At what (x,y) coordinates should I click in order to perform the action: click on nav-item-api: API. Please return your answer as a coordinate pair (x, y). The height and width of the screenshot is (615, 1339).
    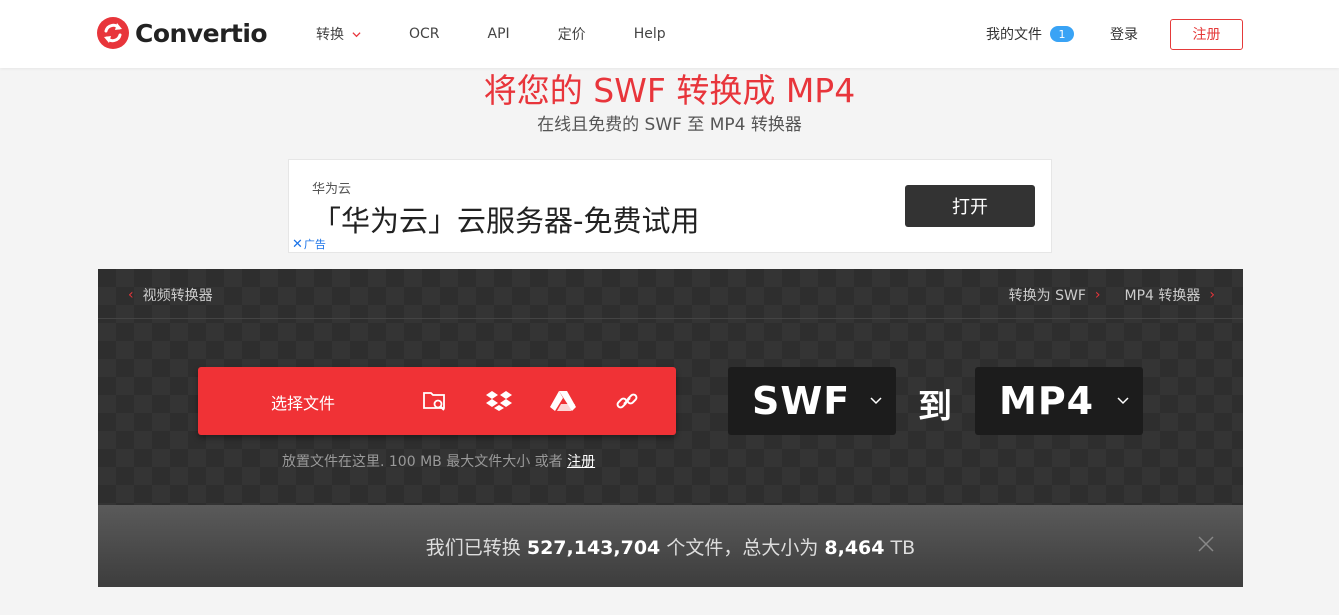
    Looking at the image, I should click on (499, 34).